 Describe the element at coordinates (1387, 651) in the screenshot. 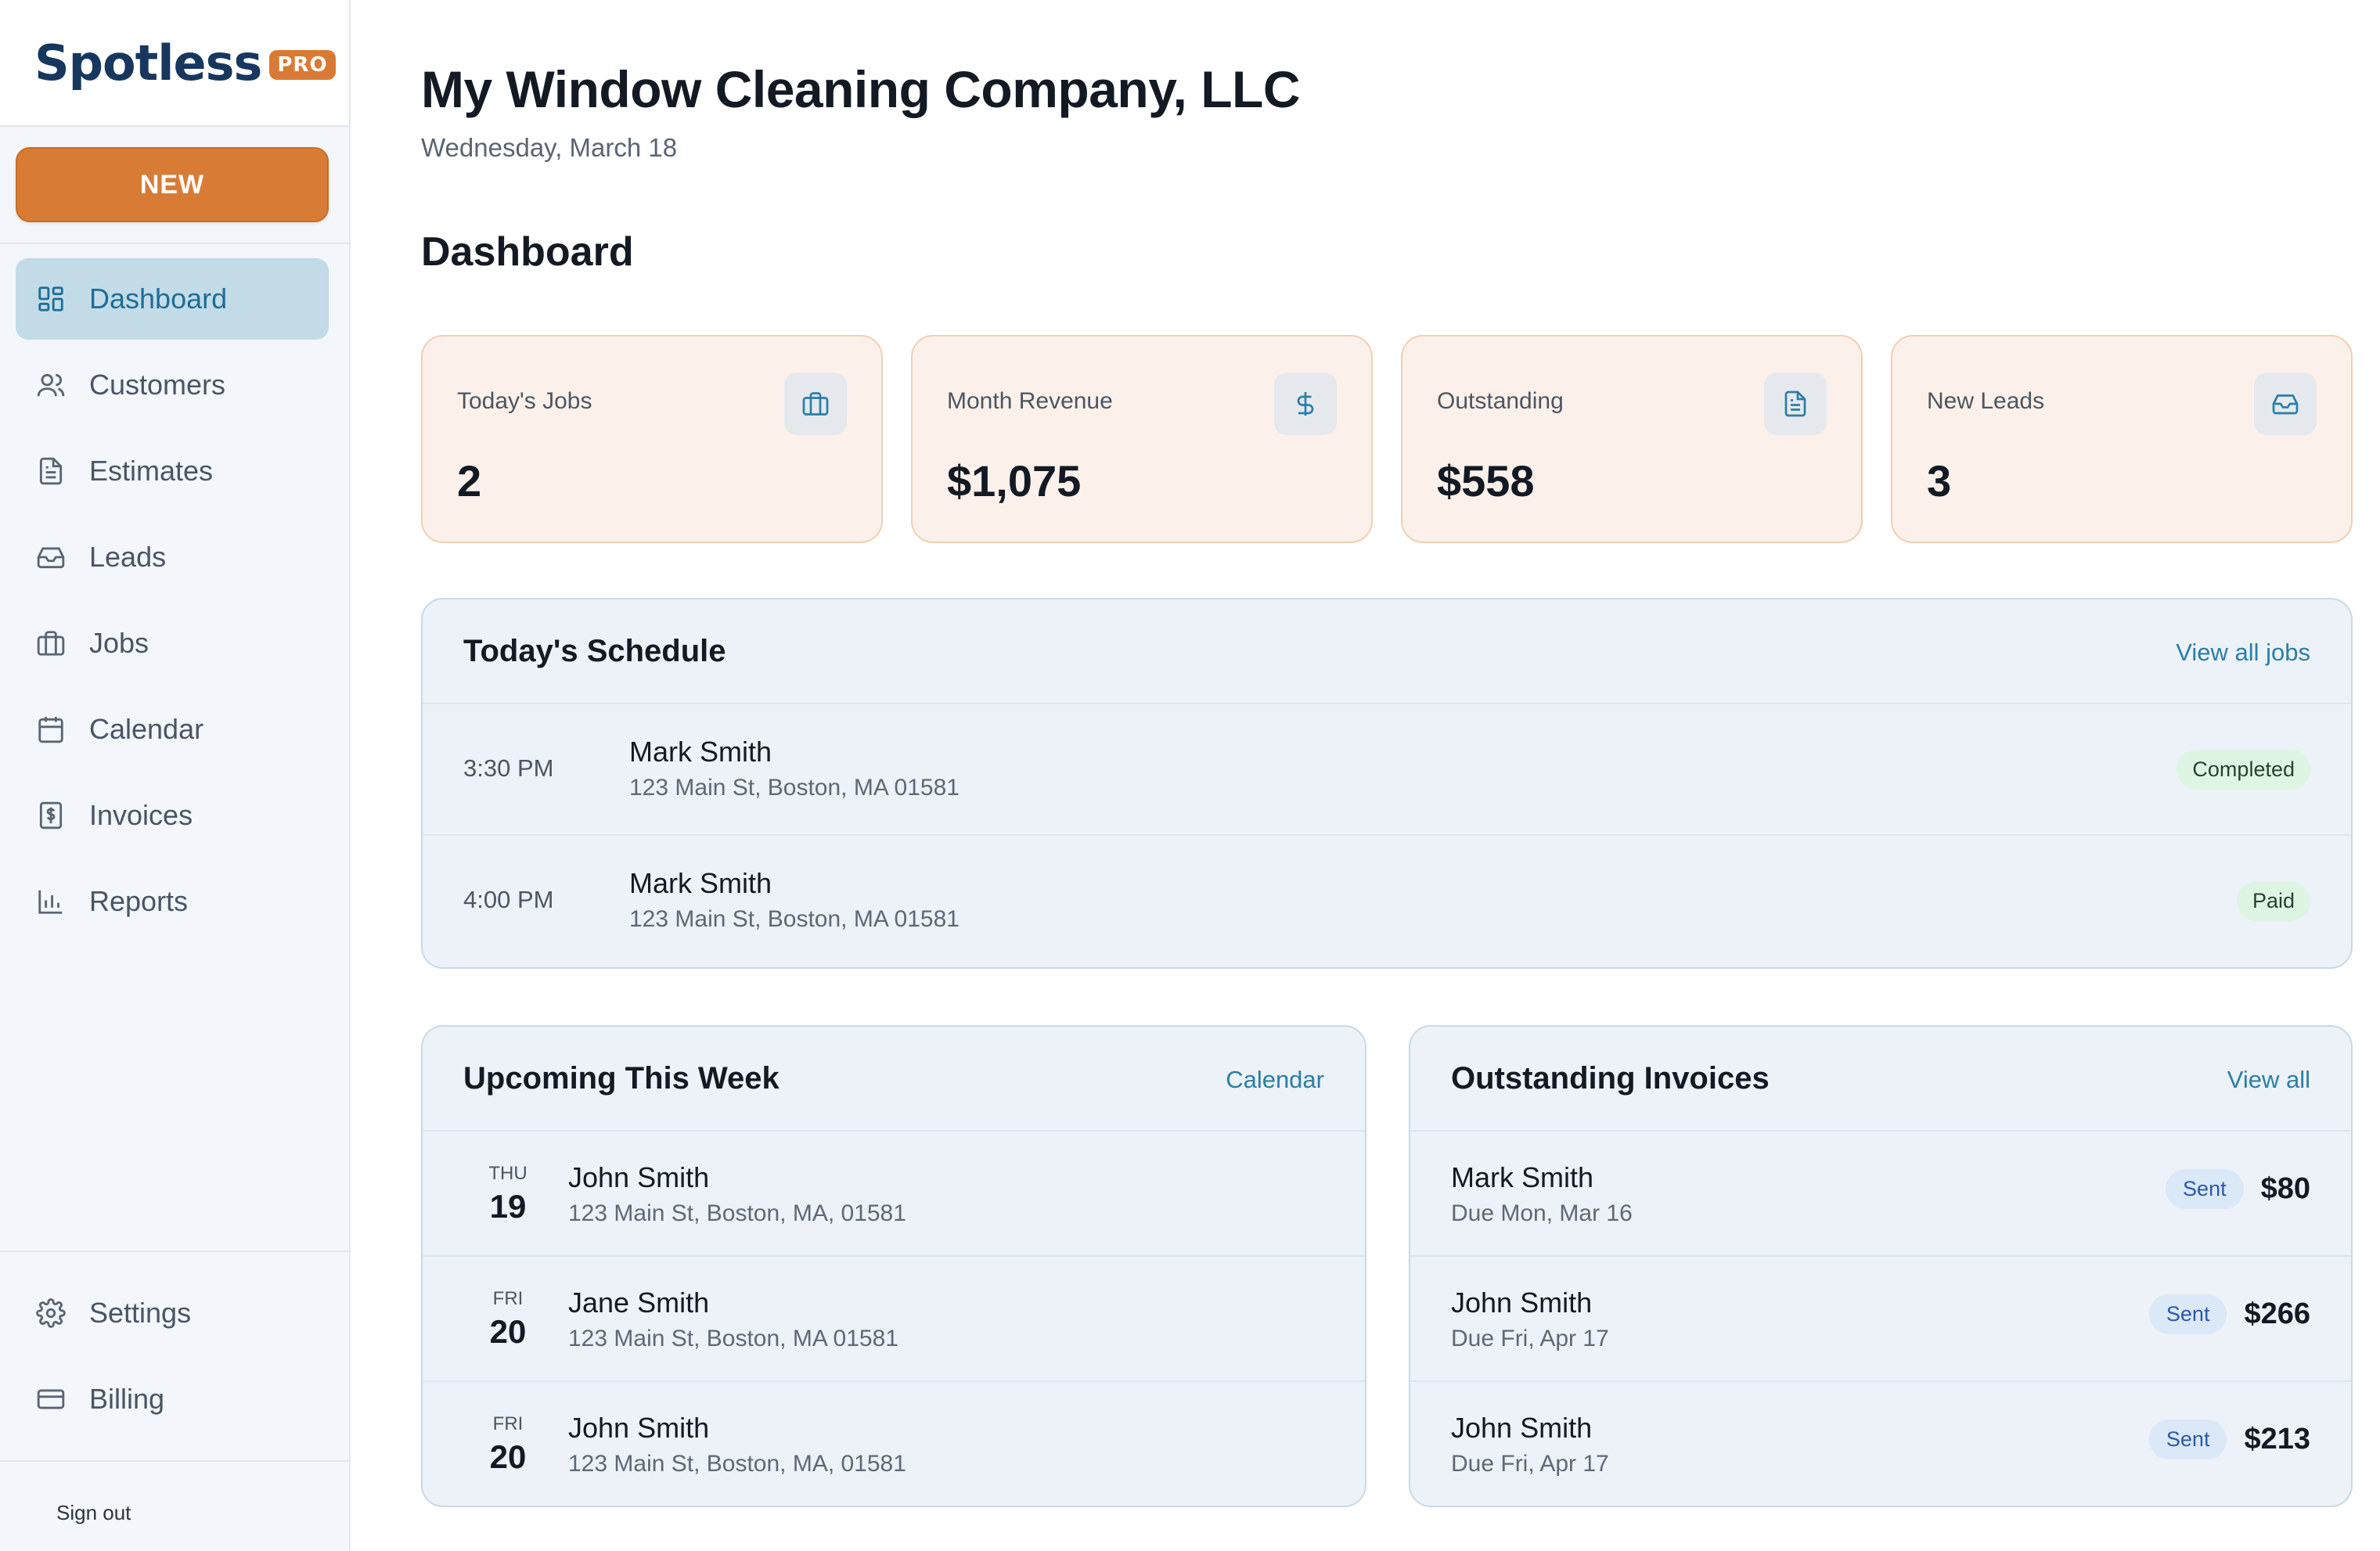

I see `panel-header: Today's Schedule View all jobs` at that location.